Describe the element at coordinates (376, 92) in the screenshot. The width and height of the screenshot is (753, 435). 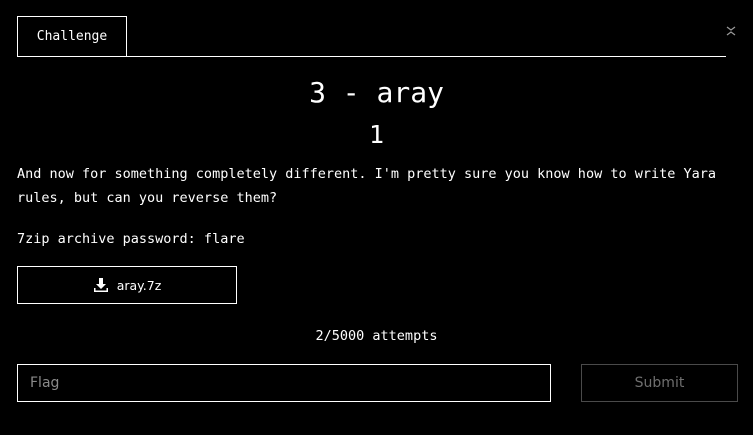
I see `challenge-title: 3 - aray` at that location.